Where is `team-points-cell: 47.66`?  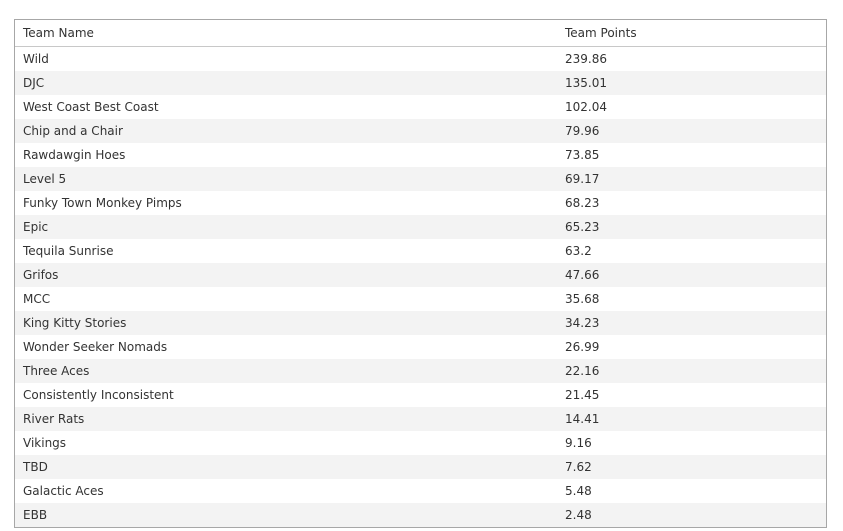 team-points-cell: 47.66 is located at coordinates (691, 274).